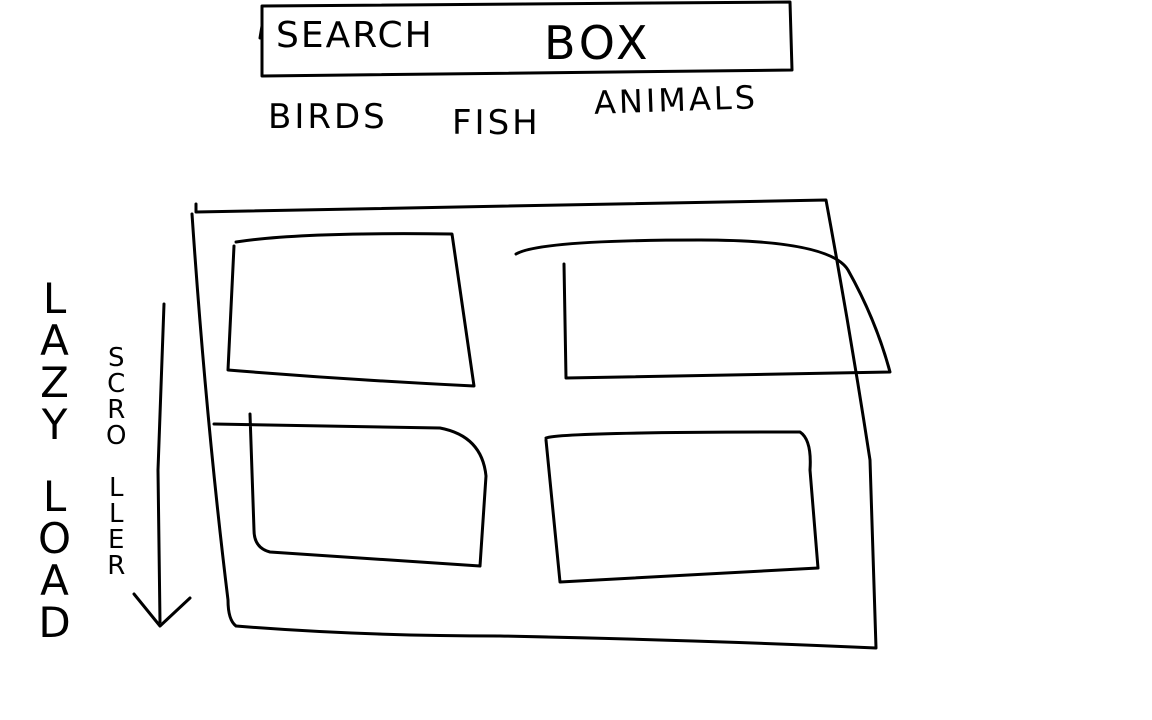 The height and width of the screenshot is (720, 1152). Describe the element at coordinates (54, 461) in the screenshot. I see `lazy-load-annotation: L A Z Y L O A D` at that location.